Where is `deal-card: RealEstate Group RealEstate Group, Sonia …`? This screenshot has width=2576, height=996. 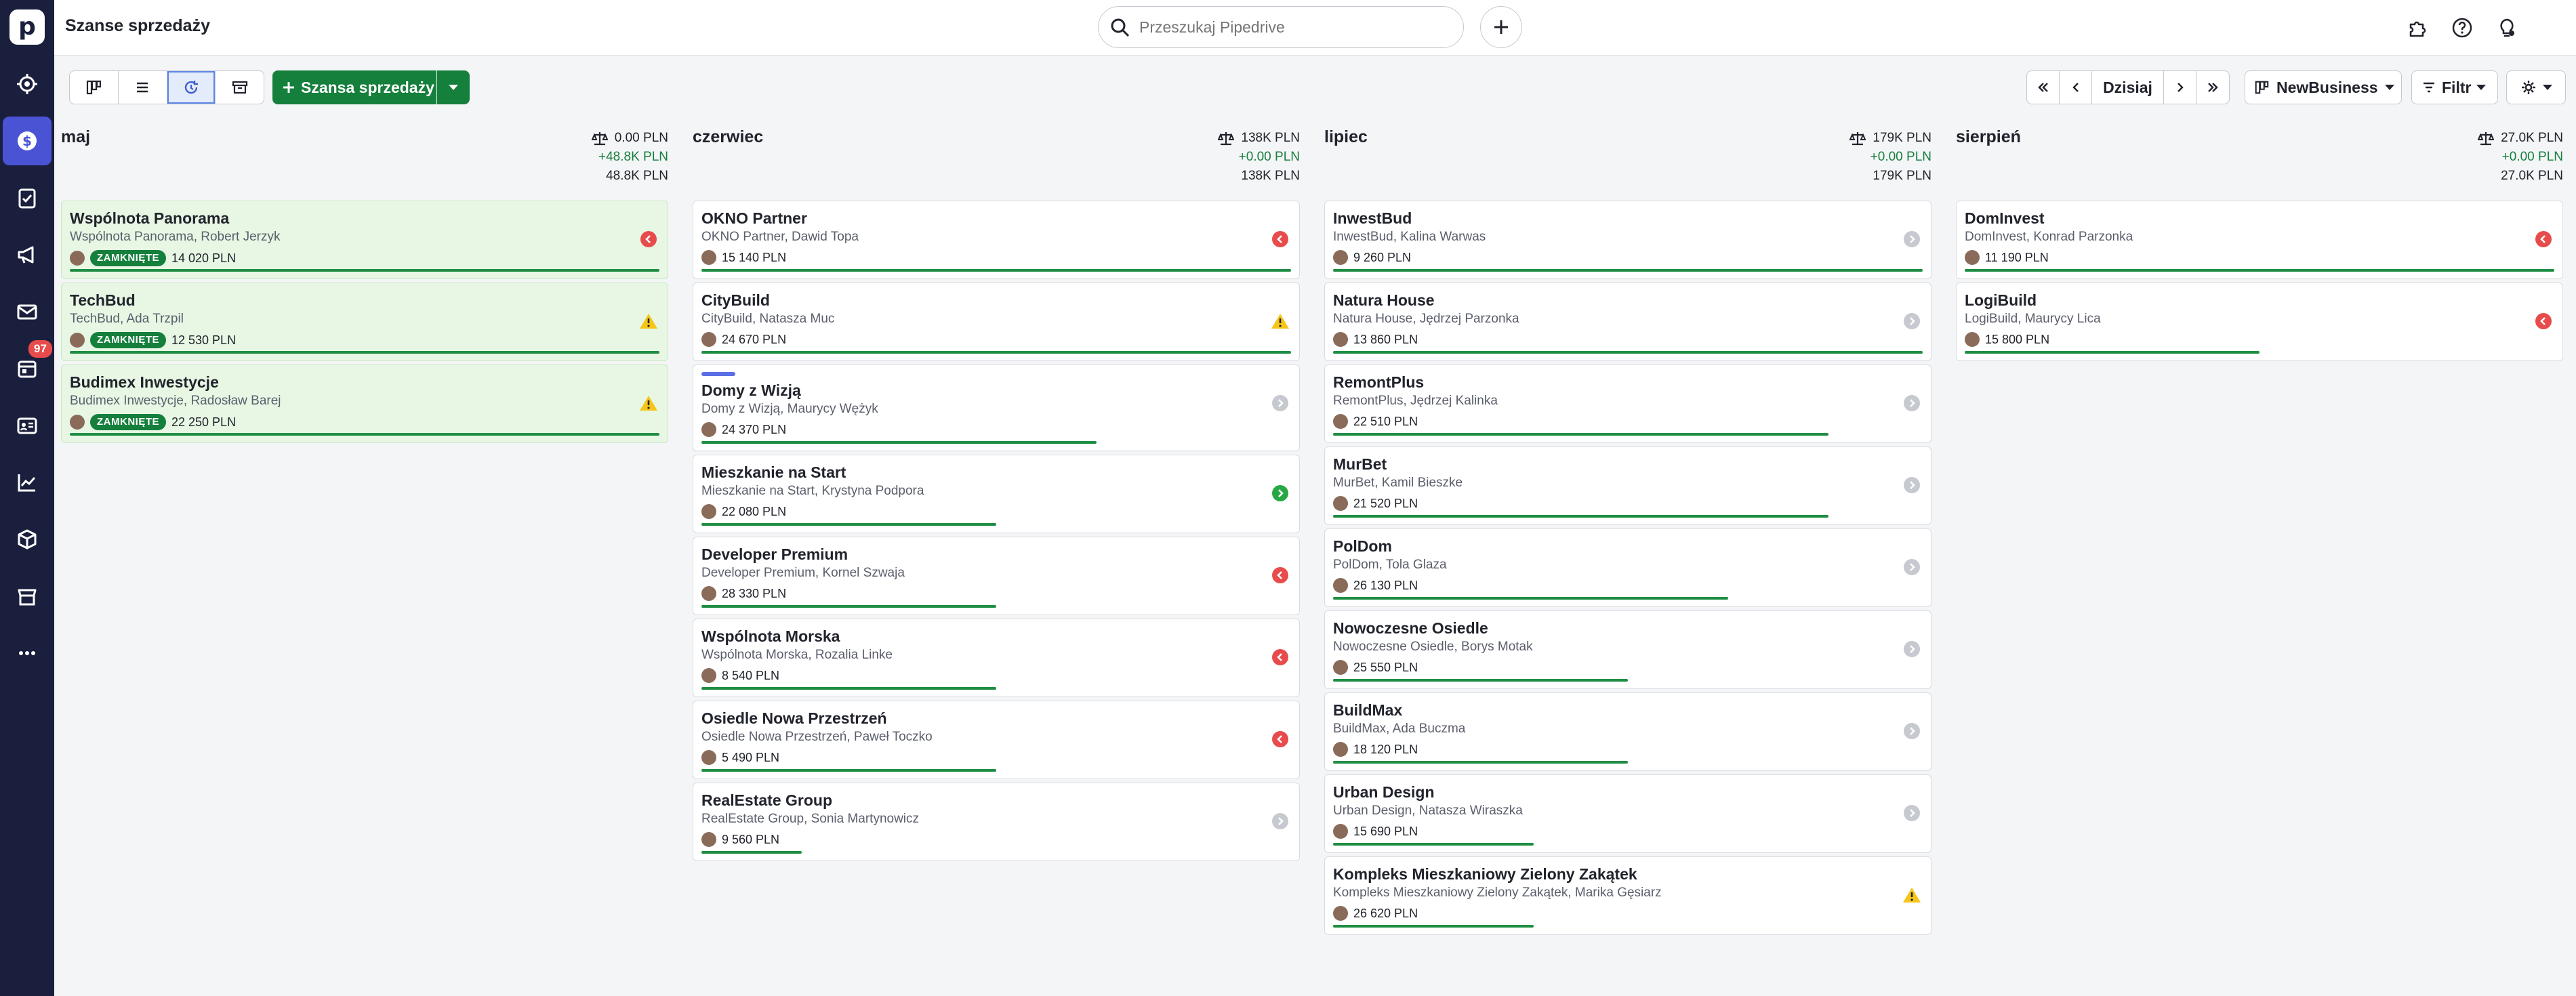 deal-card: RealEstate Group RealEstate Group, Sonia … is located at coordinates (996, 822).